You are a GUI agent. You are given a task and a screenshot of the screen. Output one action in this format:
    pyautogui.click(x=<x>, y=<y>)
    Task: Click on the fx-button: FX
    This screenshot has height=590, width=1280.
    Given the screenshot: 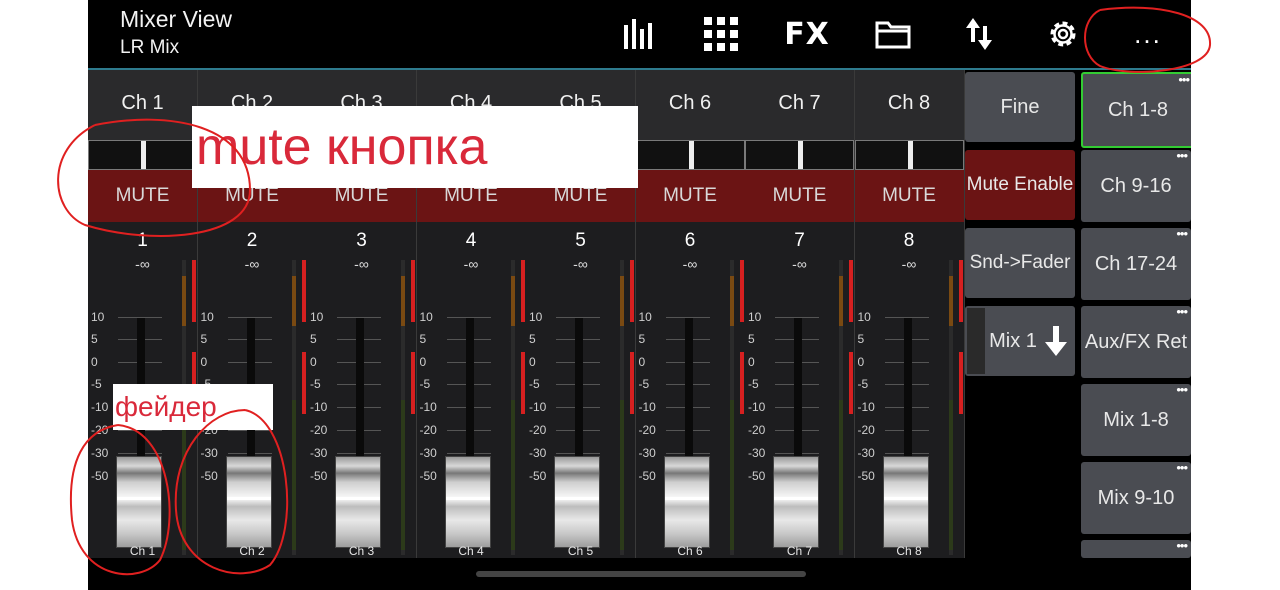 What is the action you would take?
    pyautogui.click(x=807, y=34)
    